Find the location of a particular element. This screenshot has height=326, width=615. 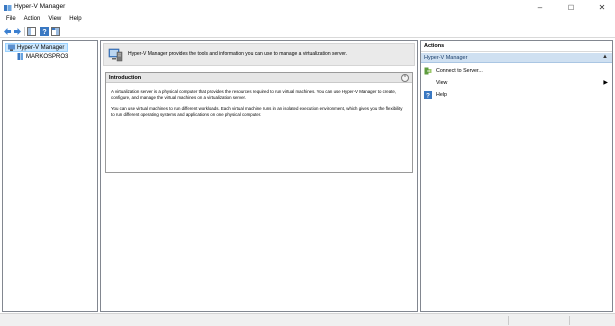

minimize-button: – is located at coordinates (540, 7).